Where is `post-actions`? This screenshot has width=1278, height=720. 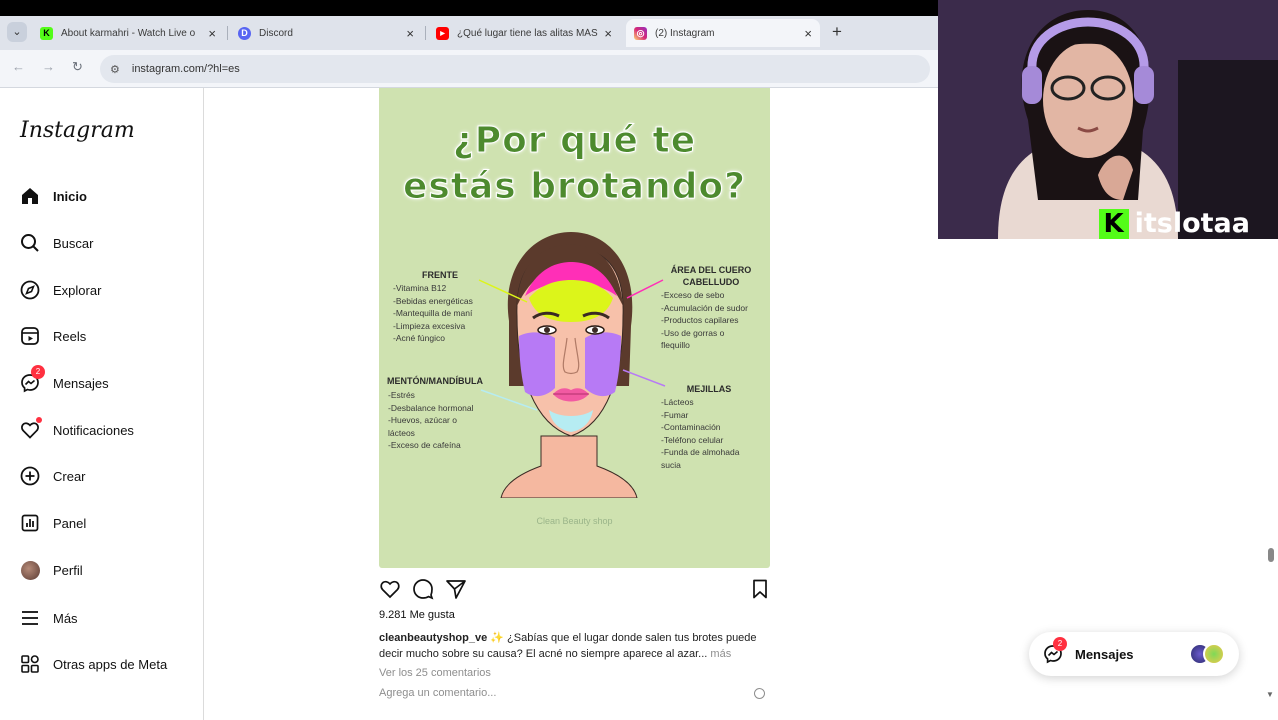 post-actions is located at coordinates (574, 589).